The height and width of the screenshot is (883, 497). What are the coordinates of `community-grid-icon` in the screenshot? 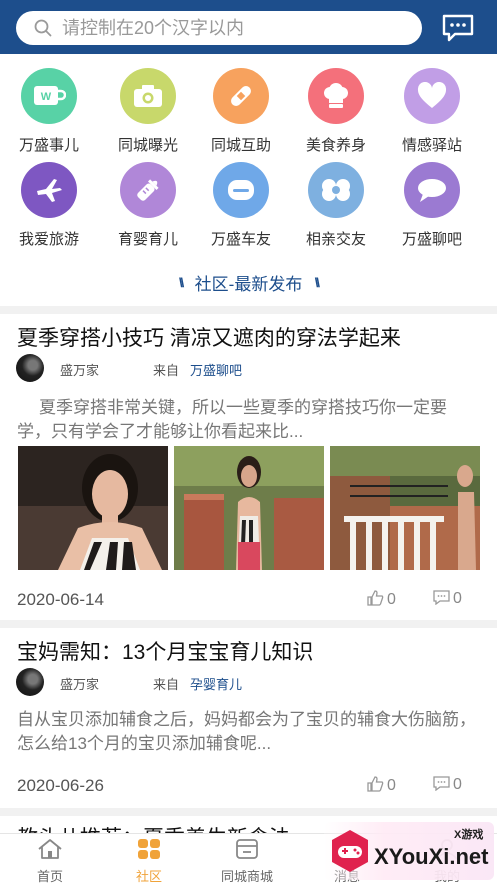 It's located at (149, 849).